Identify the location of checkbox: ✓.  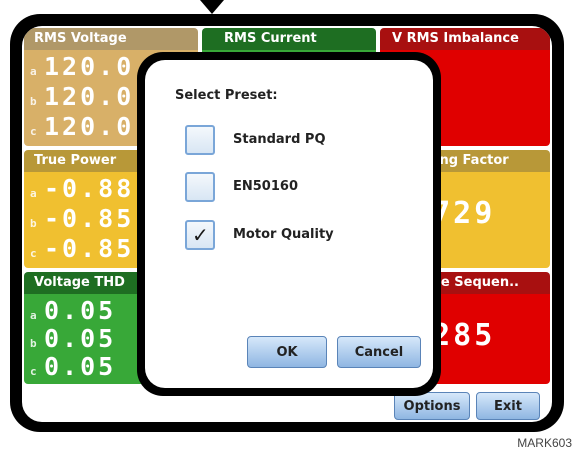
(200, 235).